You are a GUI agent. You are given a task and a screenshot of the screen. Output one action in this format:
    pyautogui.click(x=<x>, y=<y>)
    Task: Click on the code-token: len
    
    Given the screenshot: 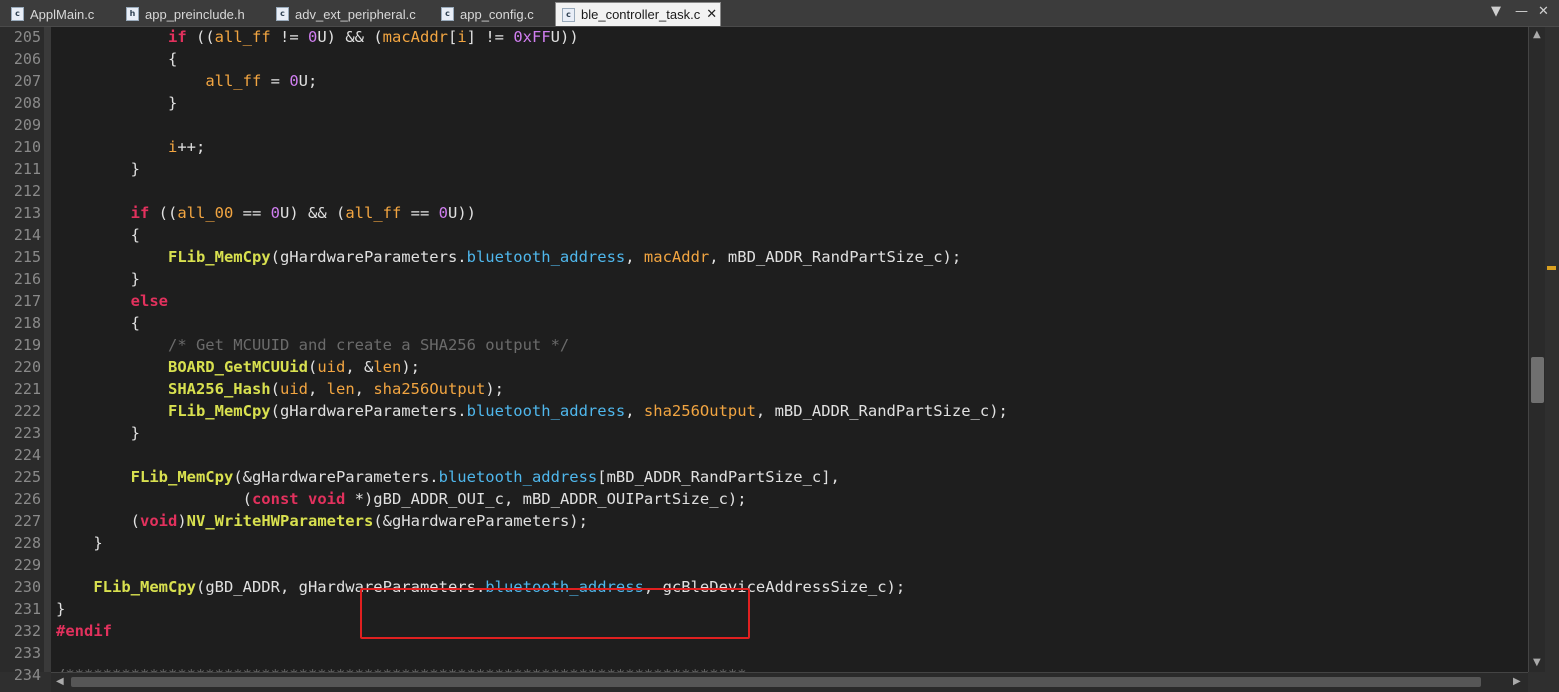 What is the action you would take?
    pyautogui.click(x=340, y=389)
    